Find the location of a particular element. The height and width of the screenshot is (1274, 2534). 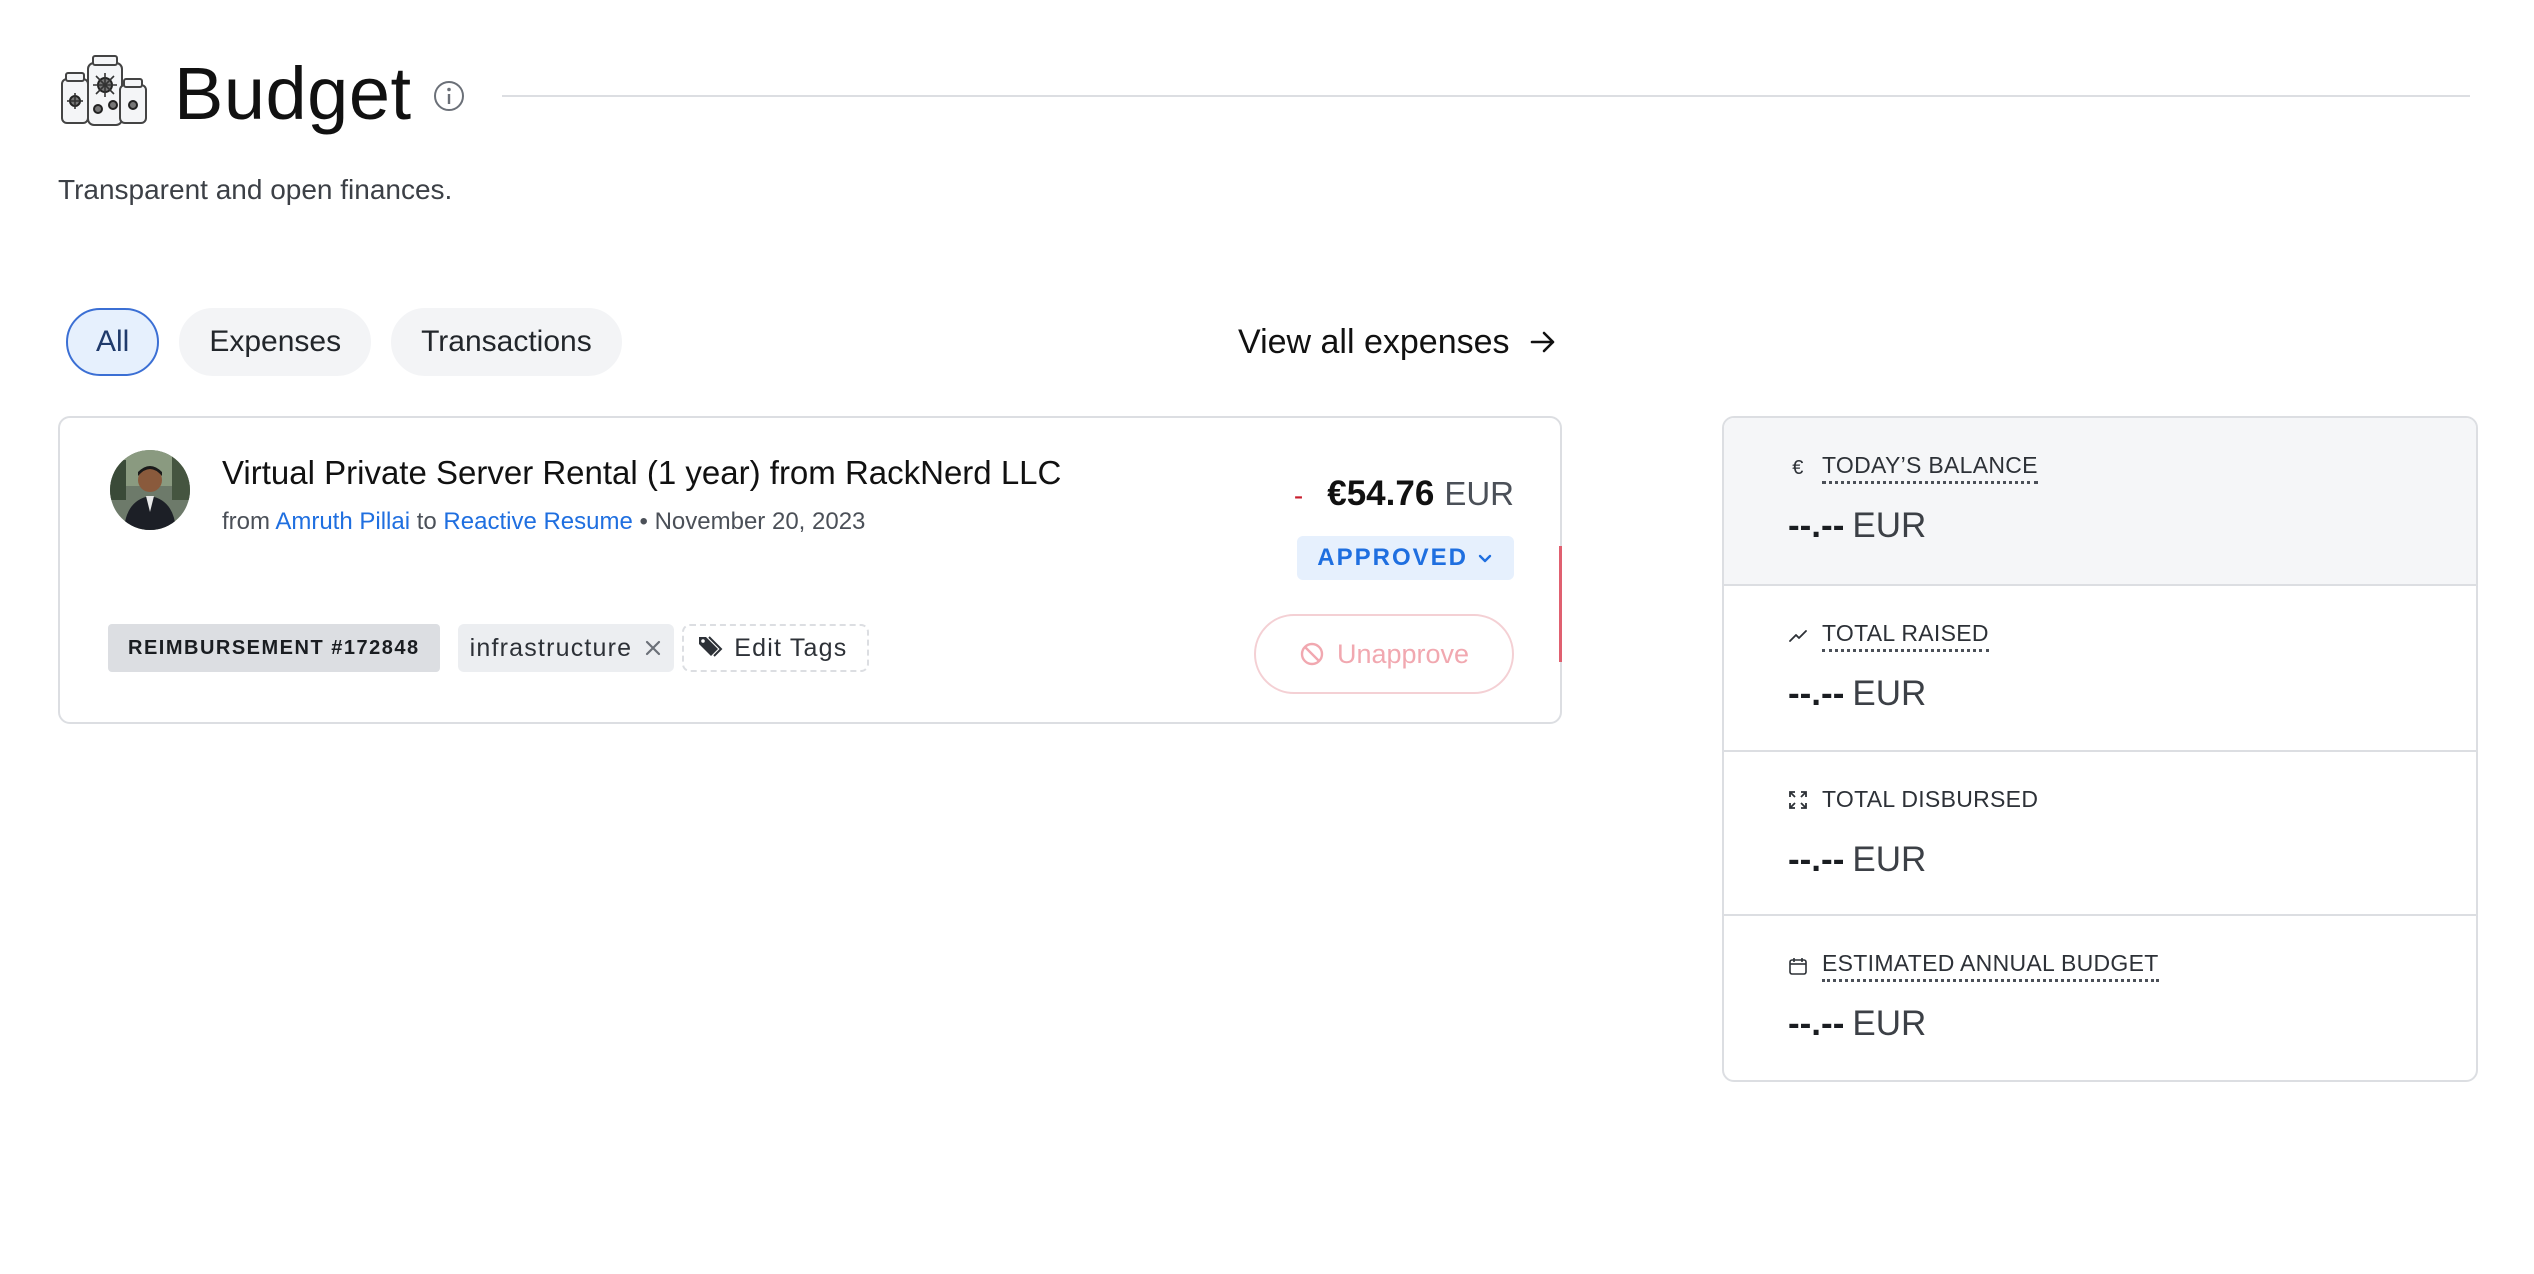

tab-expenses: Expenses is located at coordinates (275, 342).